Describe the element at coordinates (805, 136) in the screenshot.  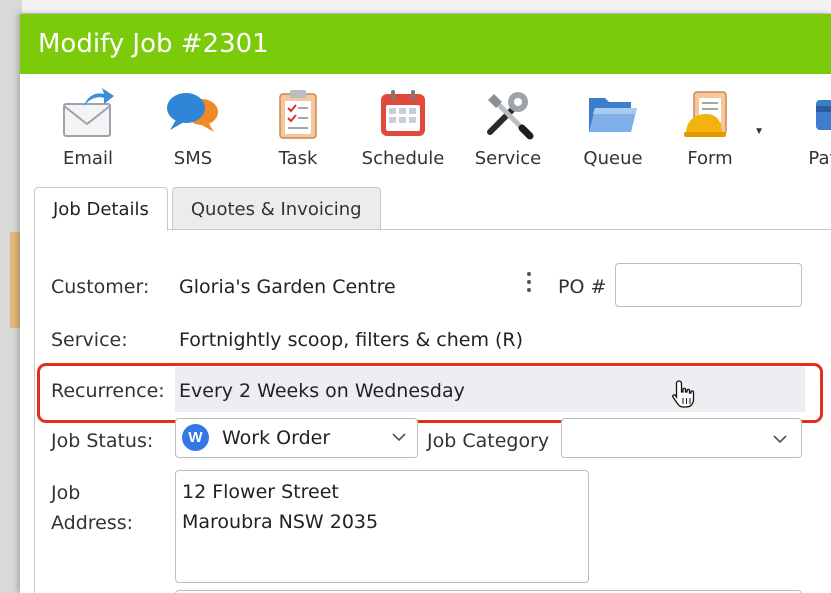
I see `payment-button: Payr` at that location.